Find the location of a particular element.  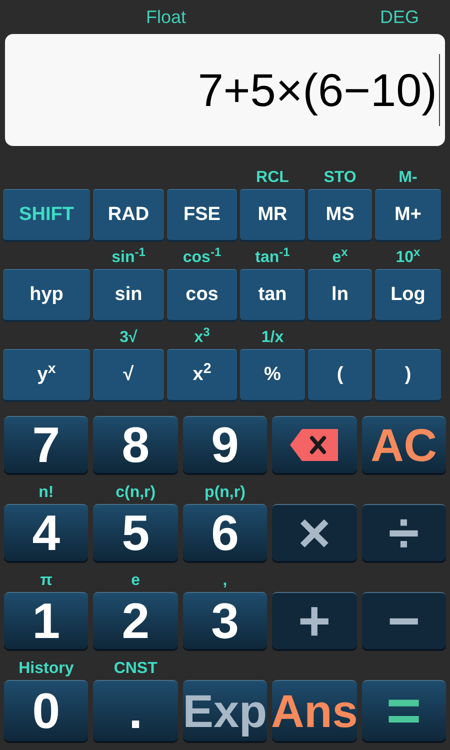

function-button: RAD is located at coordinates (128, 214).